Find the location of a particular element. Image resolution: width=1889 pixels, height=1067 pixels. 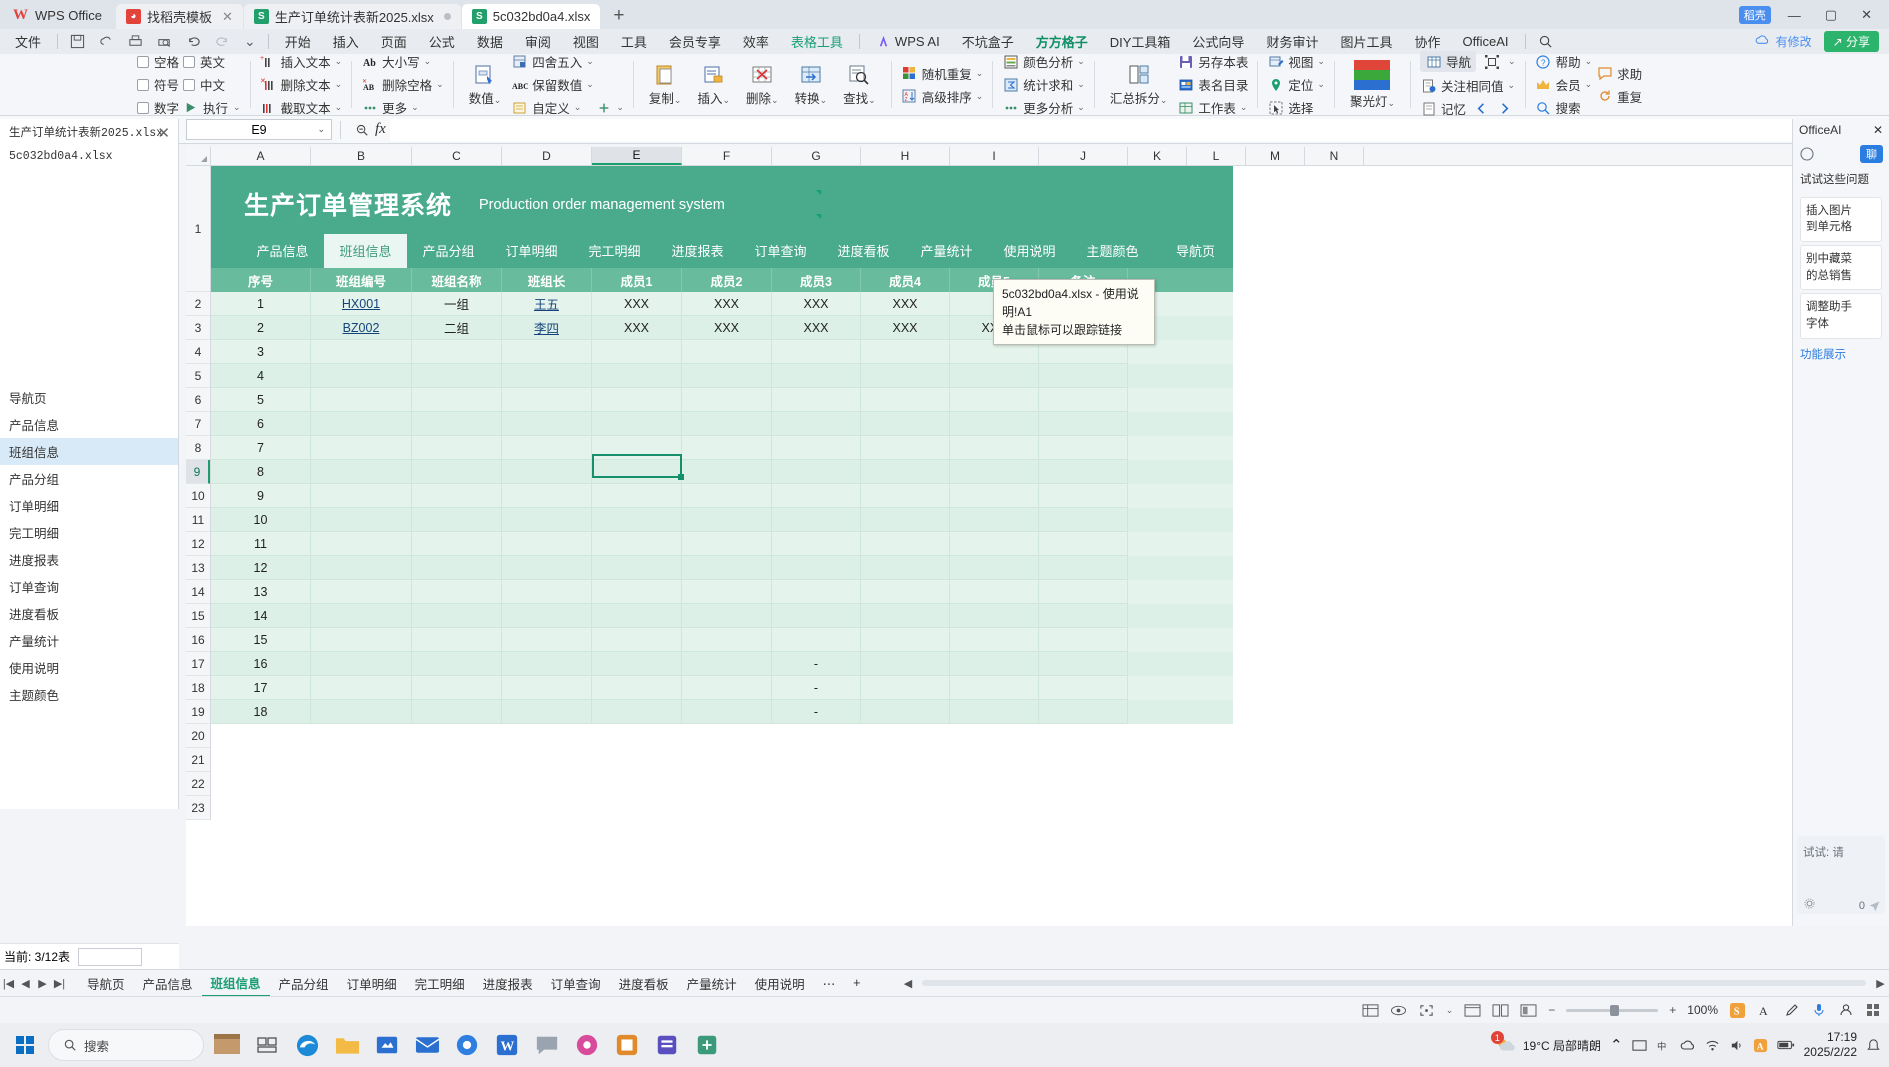

formula-input is located at coordinates (1126, 129).